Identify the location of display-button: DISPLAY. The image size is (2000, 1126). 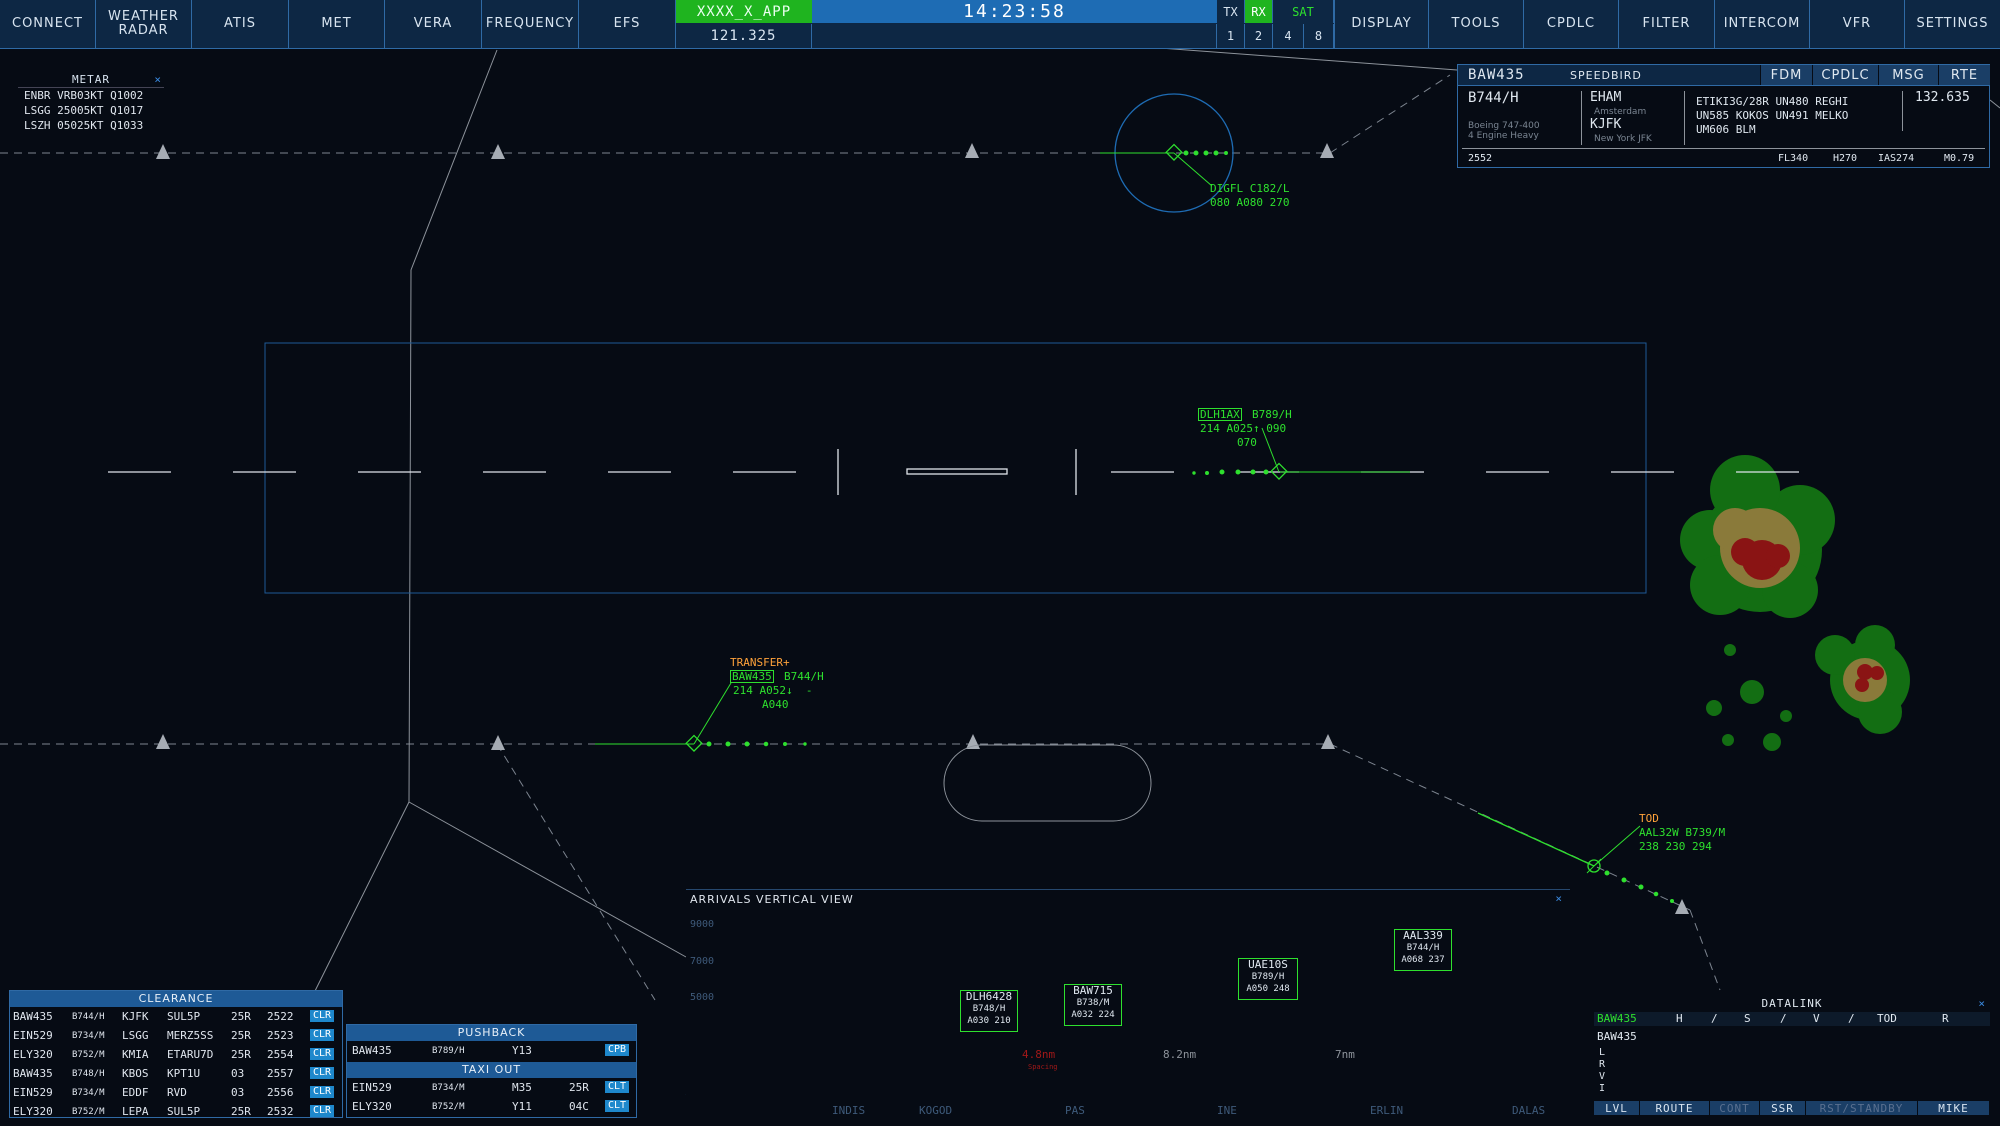
(1381, 24).